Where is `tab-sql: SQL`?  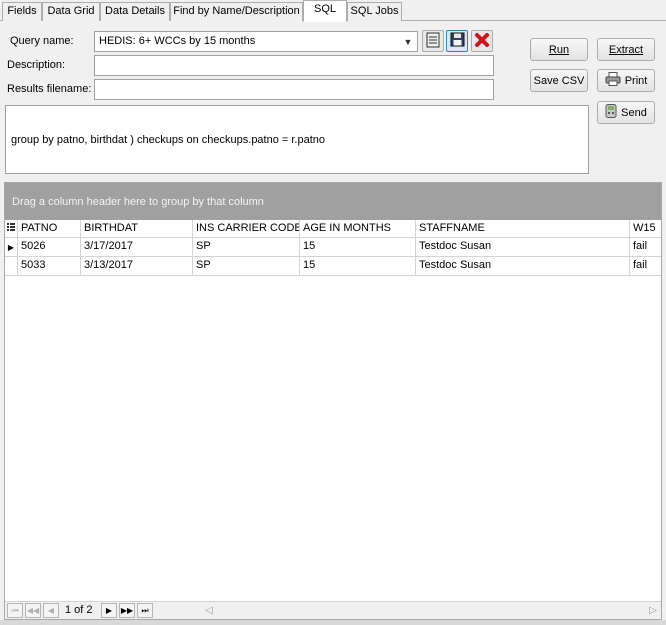 tab-sql: SQL is located at coordinates (325, 11).